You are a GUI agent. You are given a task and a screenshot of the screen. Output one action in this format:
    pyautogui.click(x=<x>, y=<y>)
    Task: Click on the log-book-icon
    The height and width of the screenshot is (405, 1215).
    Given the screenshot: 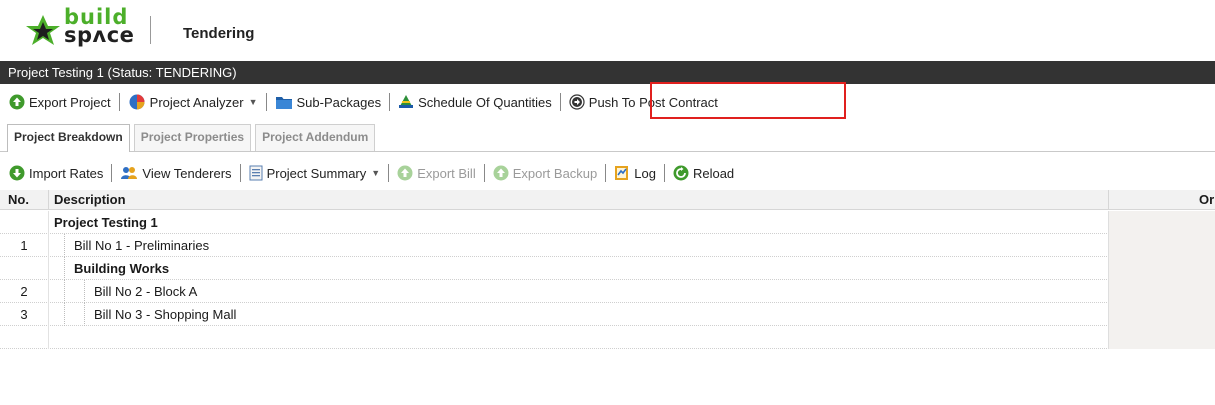 What is the action you would take?
    pyautogui.click(x=622, y=173)
    